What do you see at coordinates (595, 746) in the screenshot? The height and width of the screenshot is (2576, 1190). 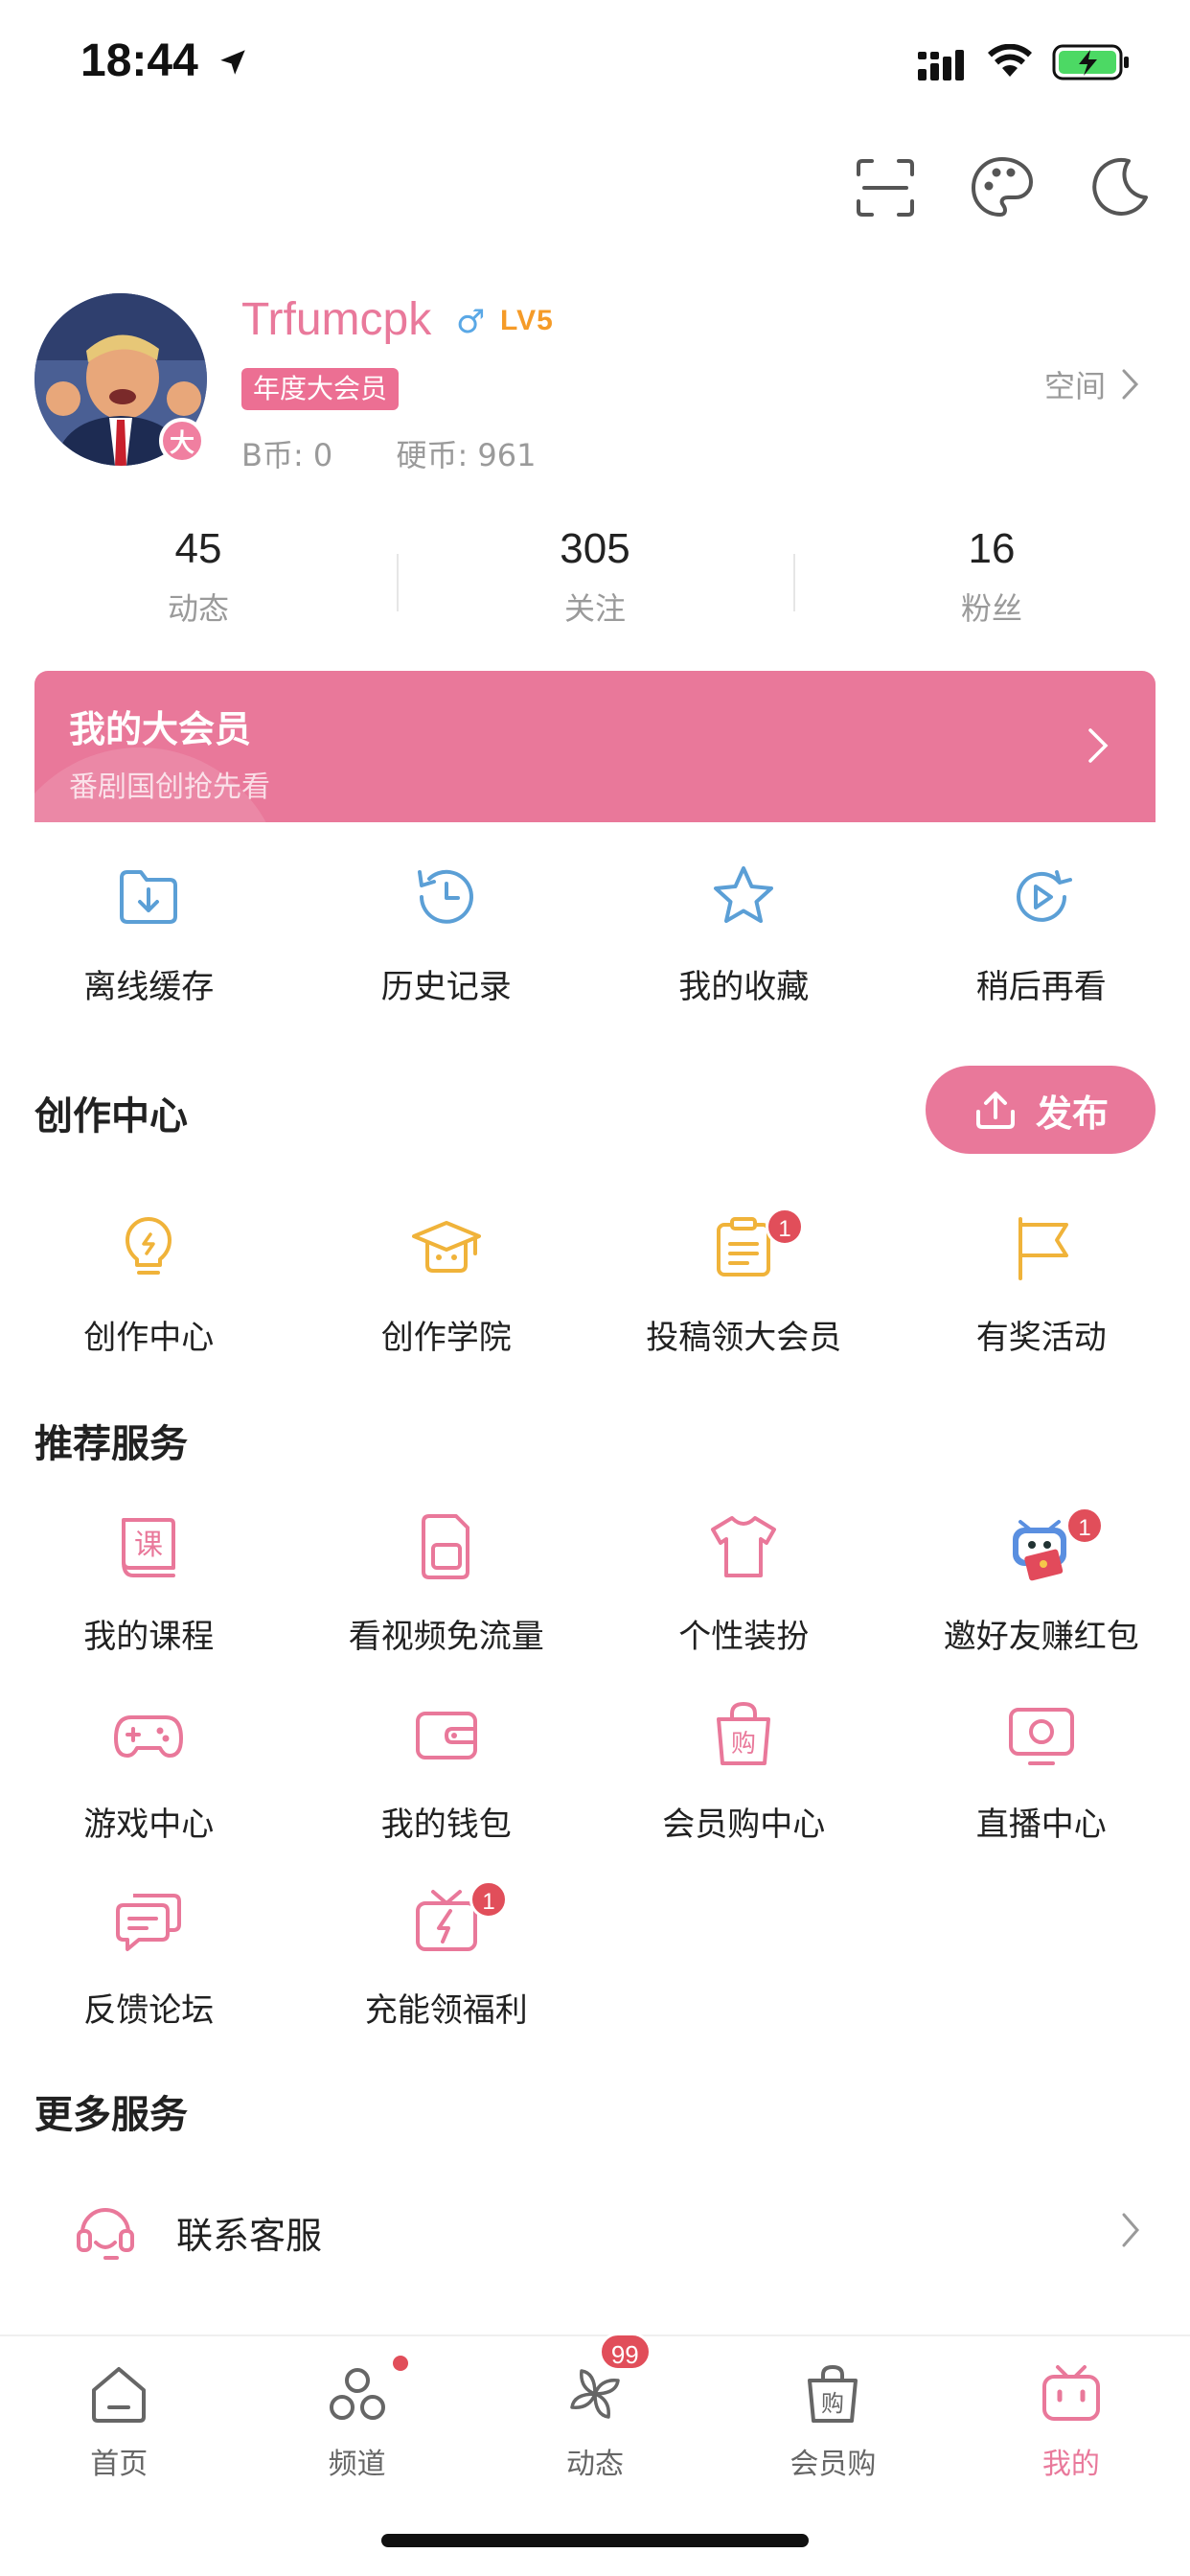 I see `vip-banner: 我的大会员 番剧国创抢先看` at bounding box center [595, 746].